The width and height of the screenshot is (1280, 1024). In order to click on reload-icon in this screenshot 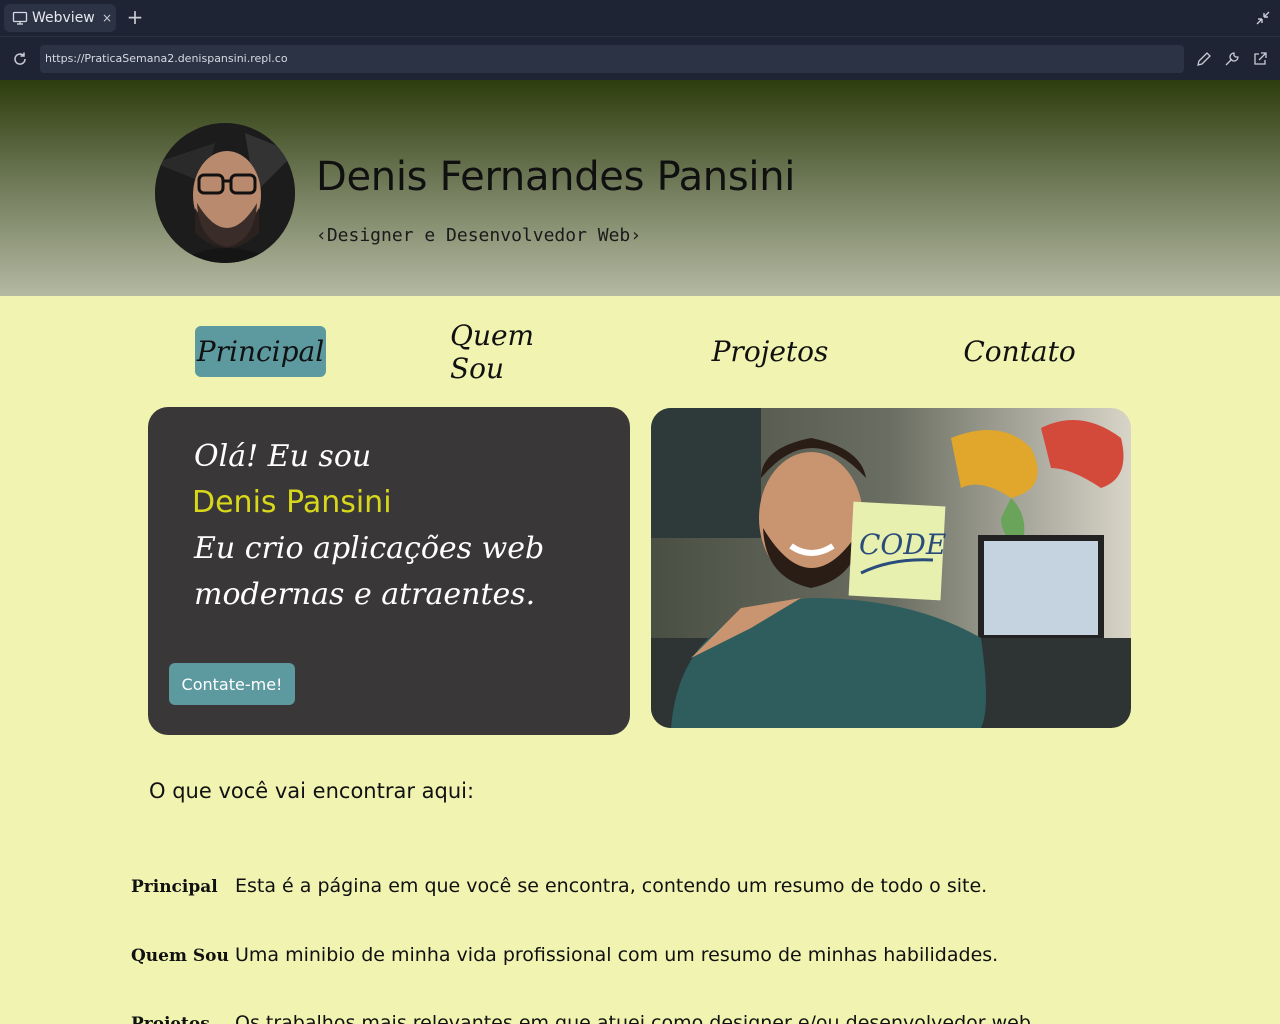, I will do `click(20, 59)`.